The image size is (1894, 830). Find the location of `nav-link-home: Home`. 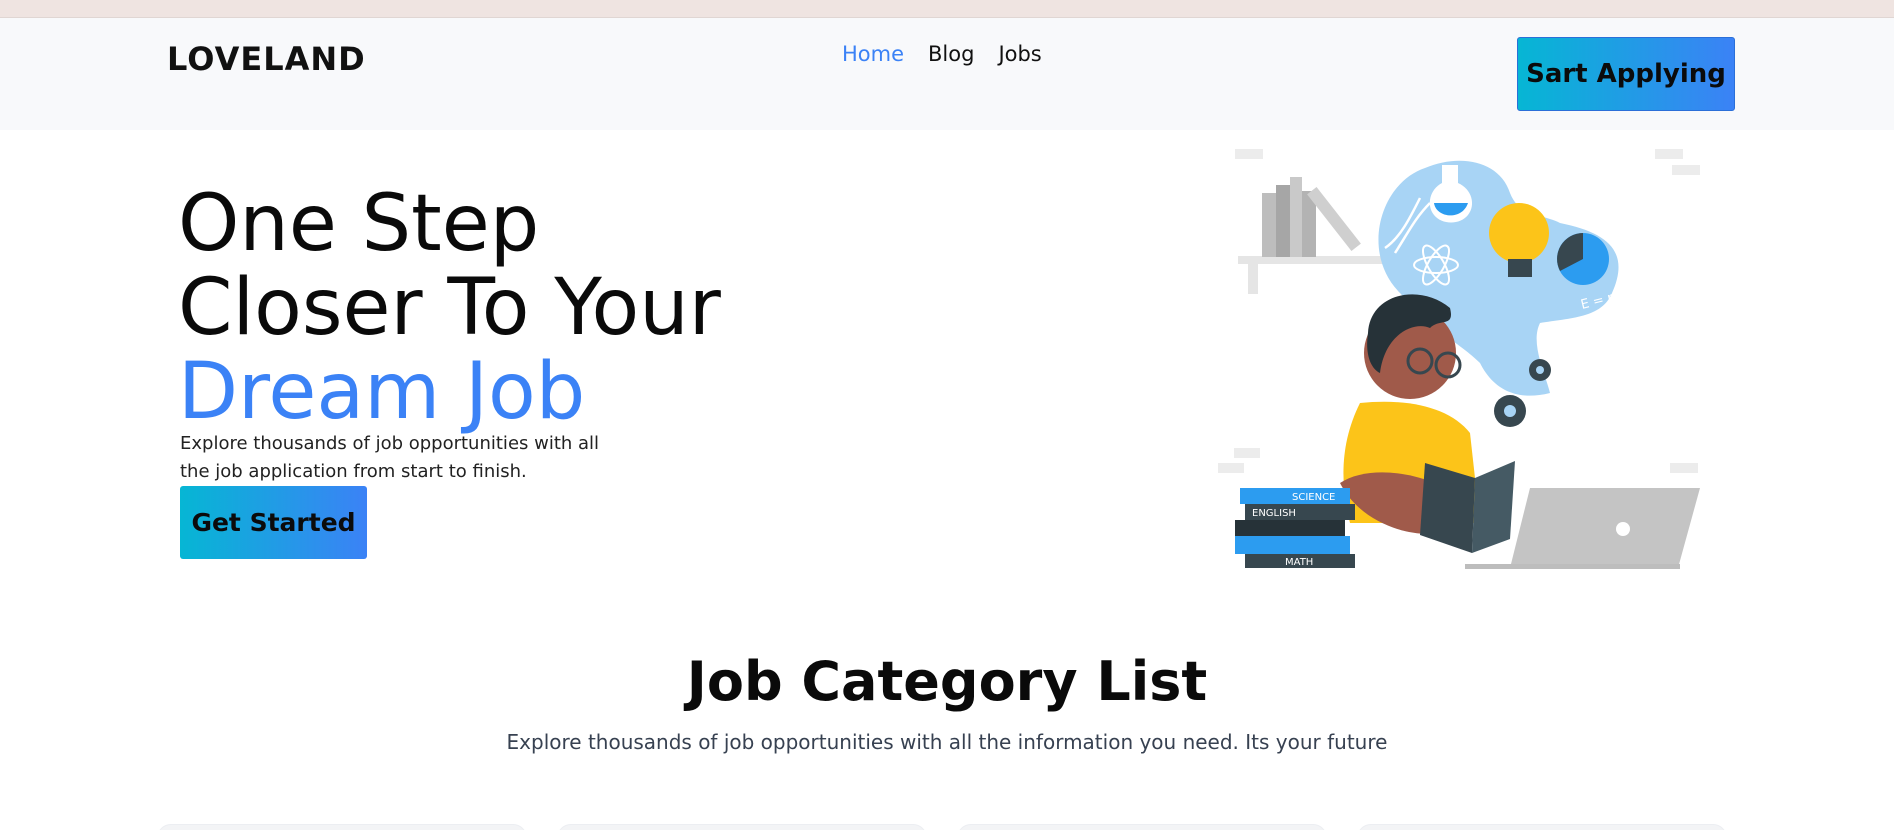

nav-link-home: Home is located at coordinates (873, 54).